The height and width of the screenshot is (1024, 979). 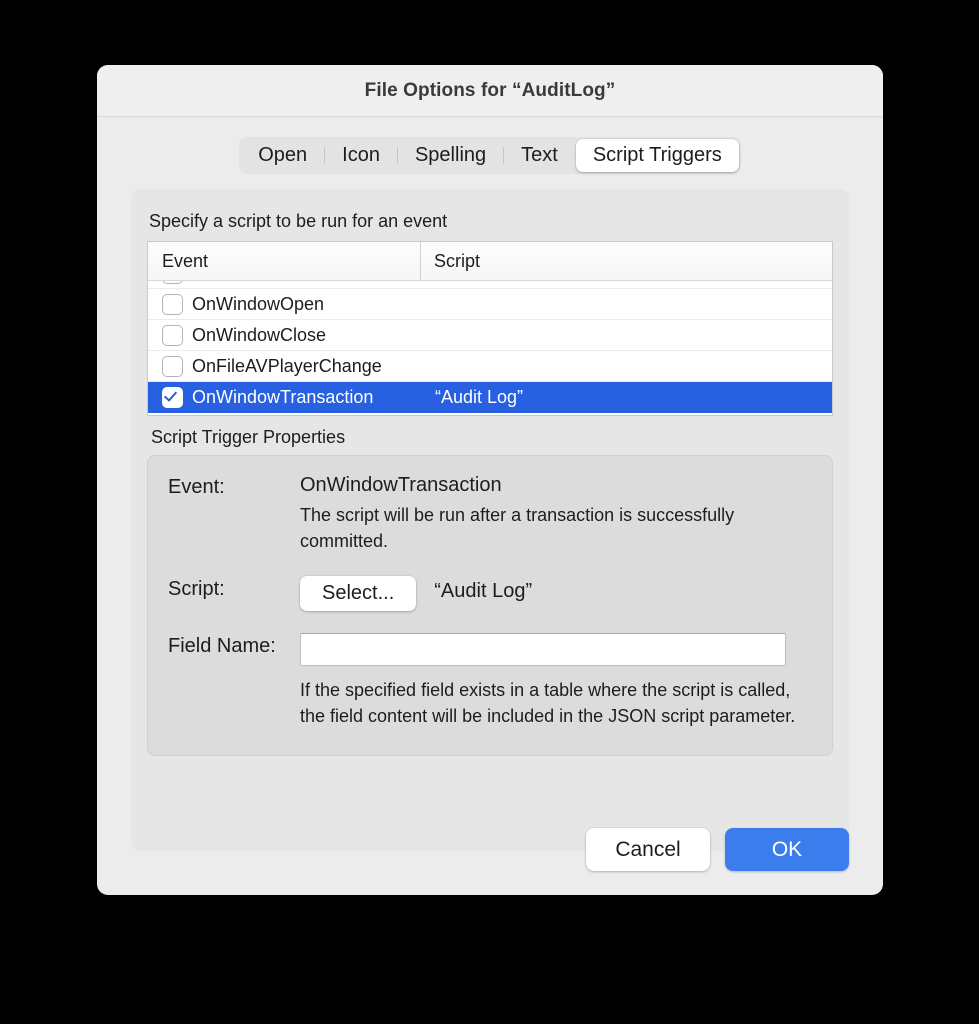 What do you see at coordinates (222, 646) in the screenshot?
I see `field-name-label: Field Name:` at bounding box center [222, 646].